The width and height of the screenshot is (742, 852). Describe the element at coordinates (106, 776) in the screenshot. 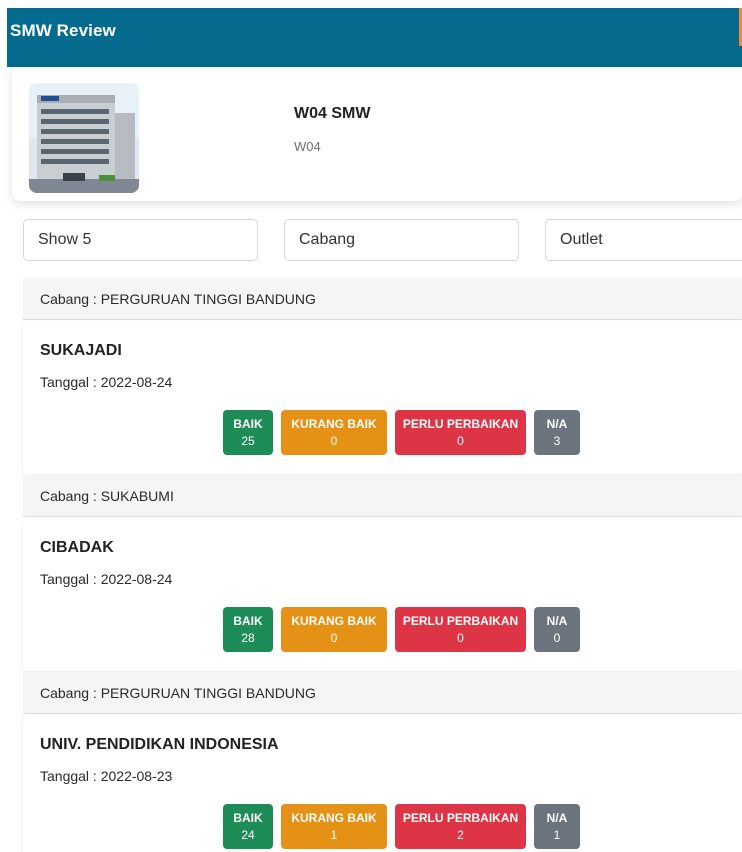

I see `review-date: Tanggal : 2022-08-23` at that location.